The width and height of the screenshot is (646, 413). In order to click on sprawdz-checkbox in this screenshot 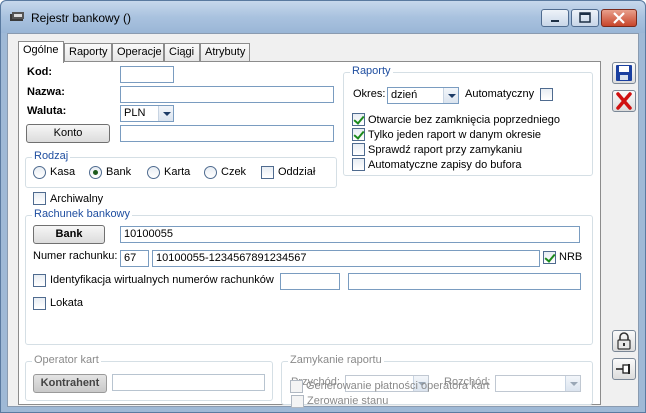, I will do `click(358, 149)`.